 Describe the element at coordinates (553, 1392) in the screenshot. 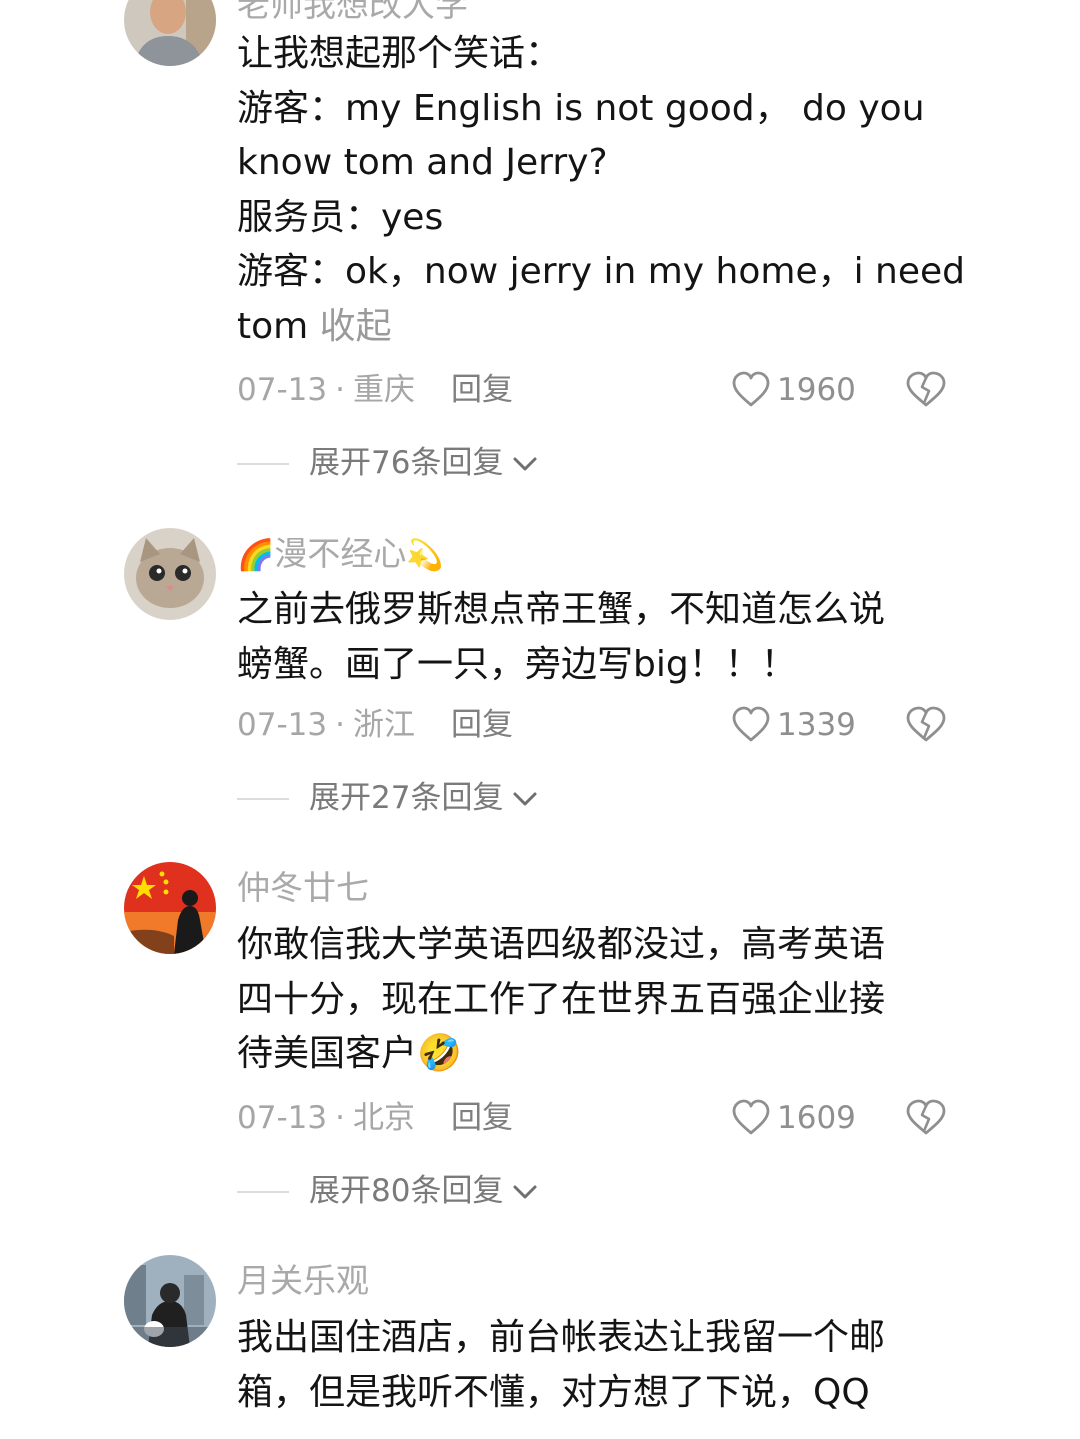

I see `comment-line: 箱，但是我听不懂，对方想了下说，QQ` at that location.